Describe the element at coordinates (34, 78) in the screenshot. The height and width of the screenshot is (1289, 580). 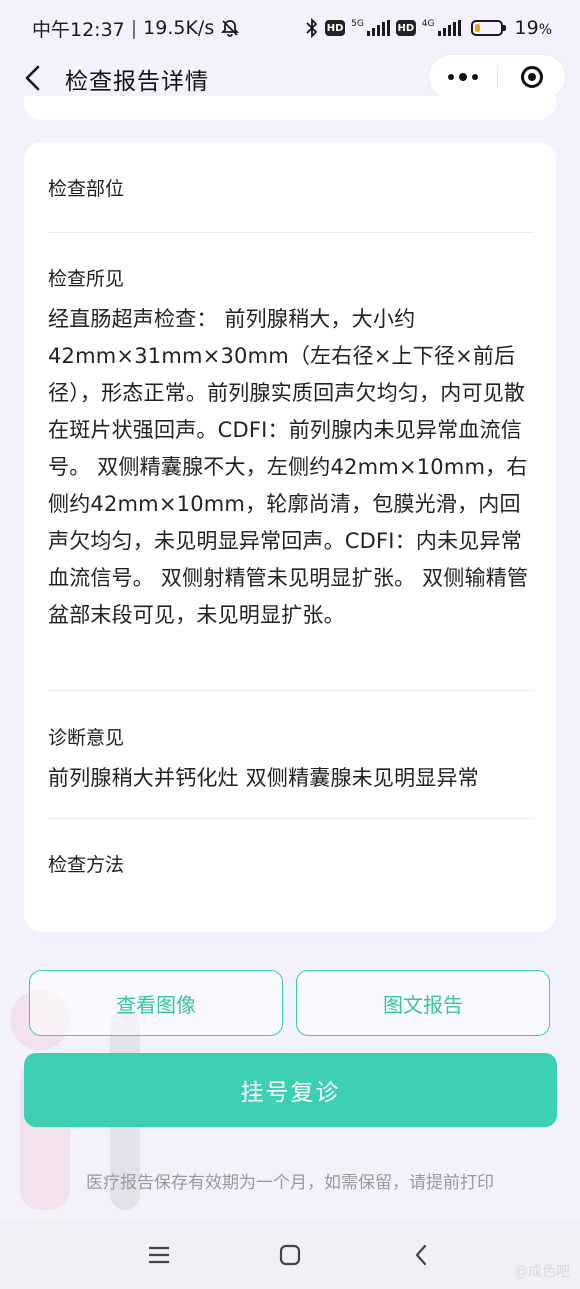
I see `back-arrow-icon` at that location.